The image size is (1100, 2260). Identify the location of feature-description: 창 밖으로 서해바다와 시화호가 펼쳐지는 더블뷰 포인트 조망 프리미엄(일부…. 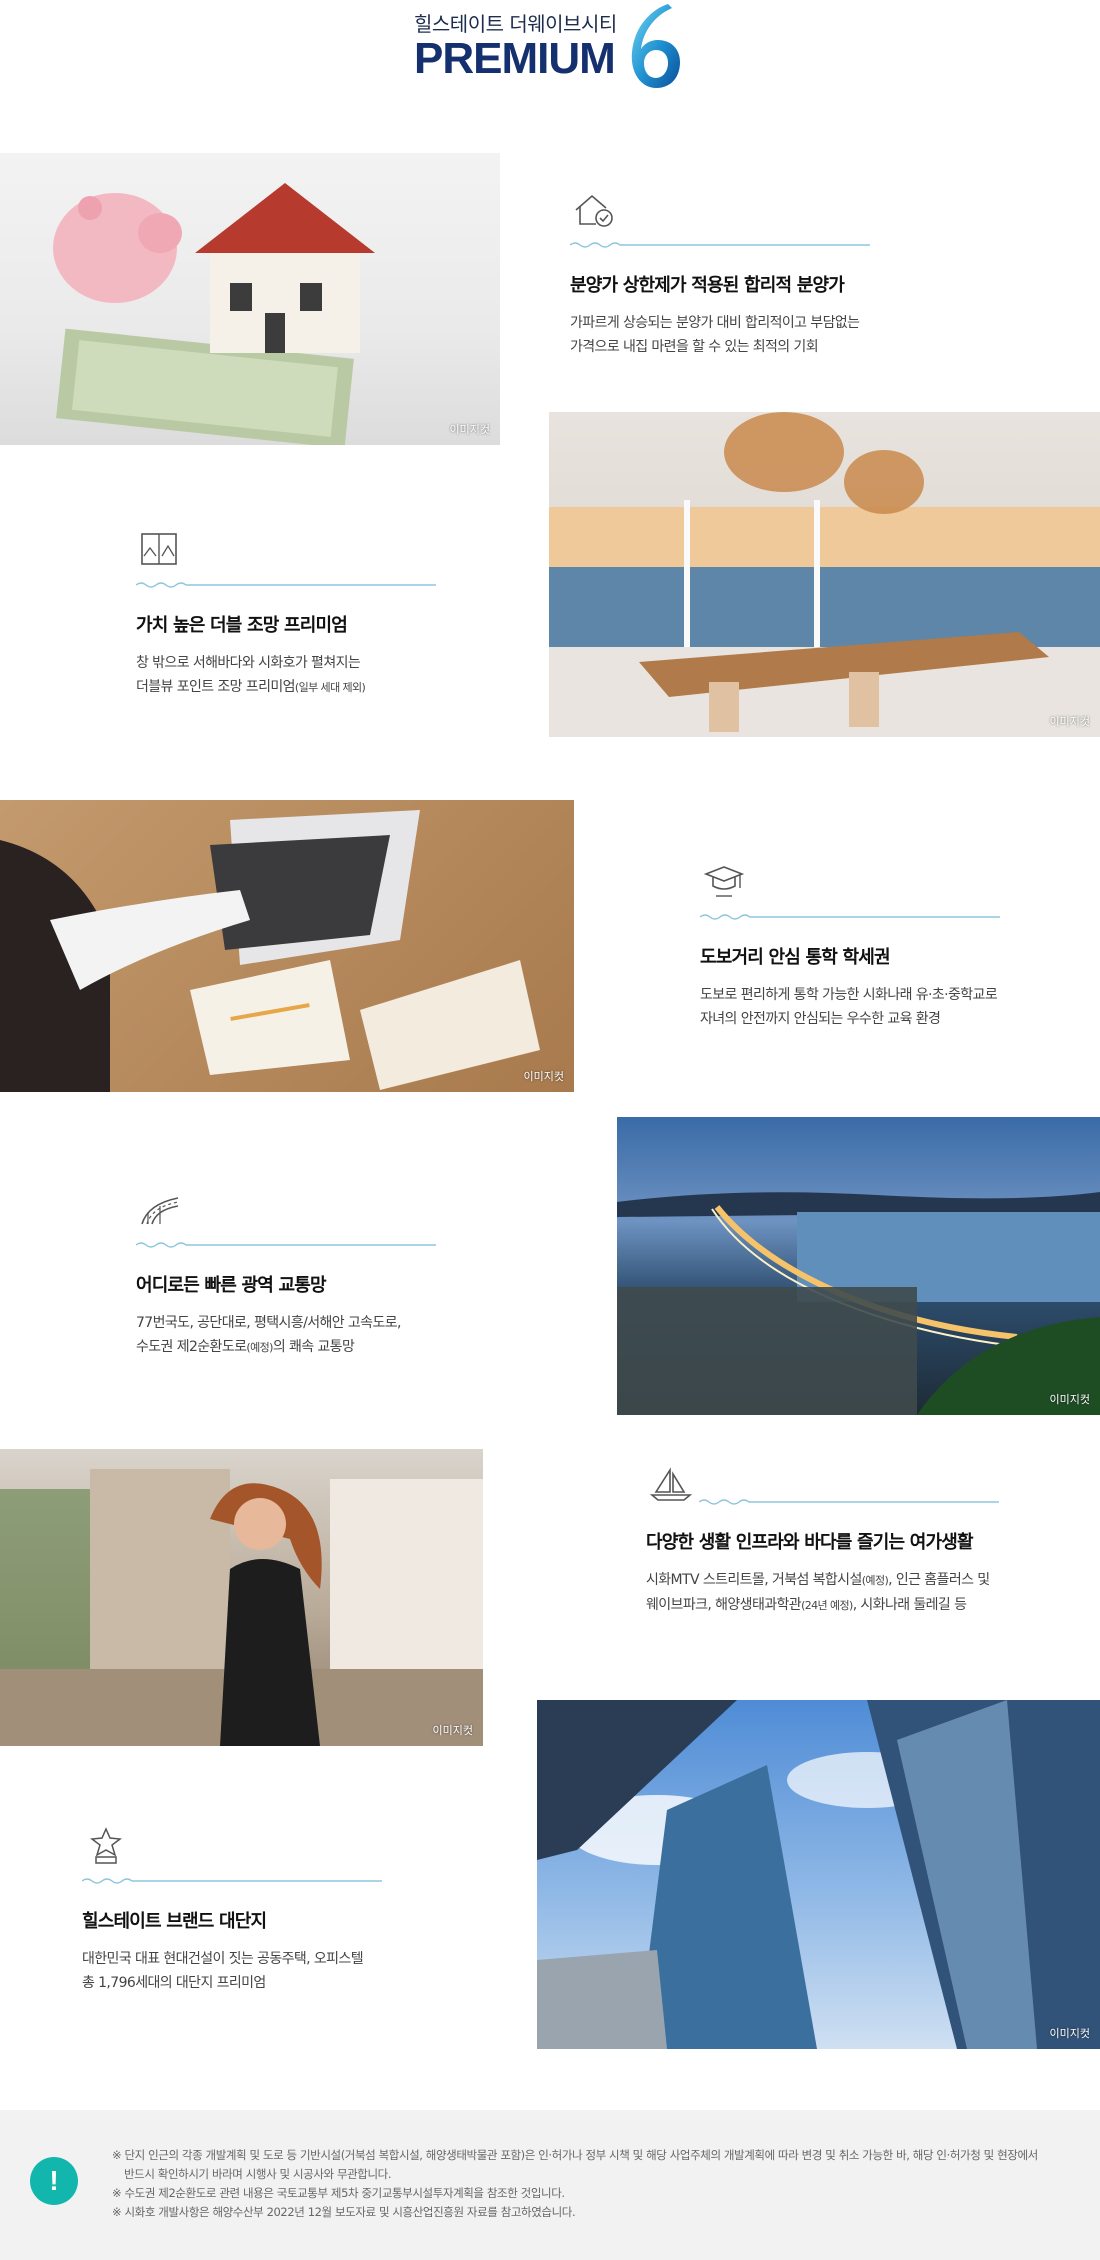
(251, 675).